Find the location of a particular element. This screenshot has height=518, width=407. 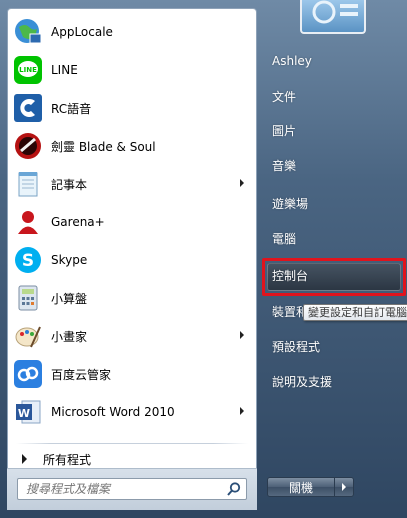

all-programs-label: 所有程式 is located at coordinates (67, 459).